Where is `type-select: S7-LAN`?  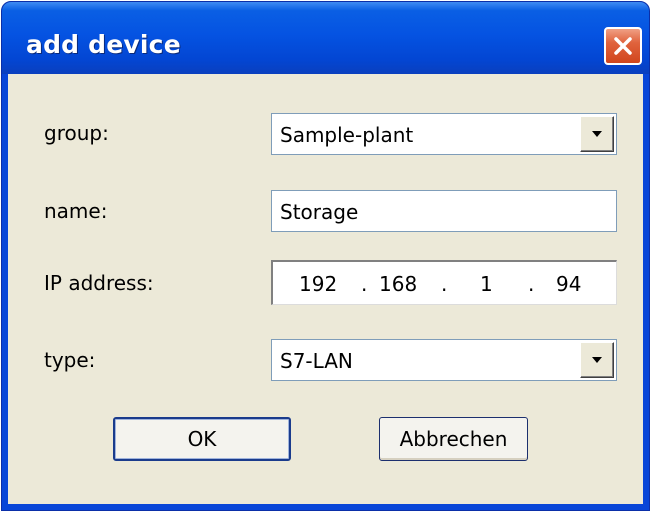
type-select: S7-LAN is located at coordinates (444, 360).